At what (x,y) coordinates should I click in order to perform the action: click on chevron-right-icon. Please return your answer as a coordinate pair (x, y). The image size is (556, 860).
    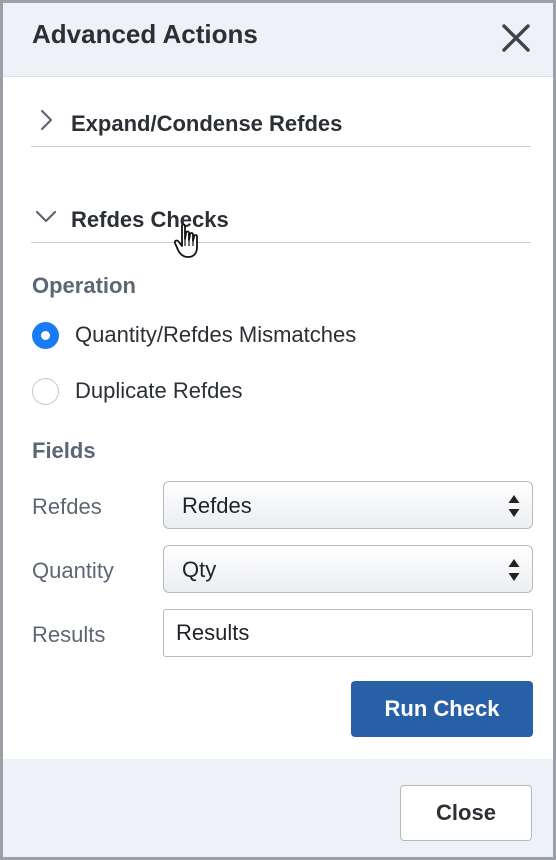
    Looking at the image, I should click on (46, 120).